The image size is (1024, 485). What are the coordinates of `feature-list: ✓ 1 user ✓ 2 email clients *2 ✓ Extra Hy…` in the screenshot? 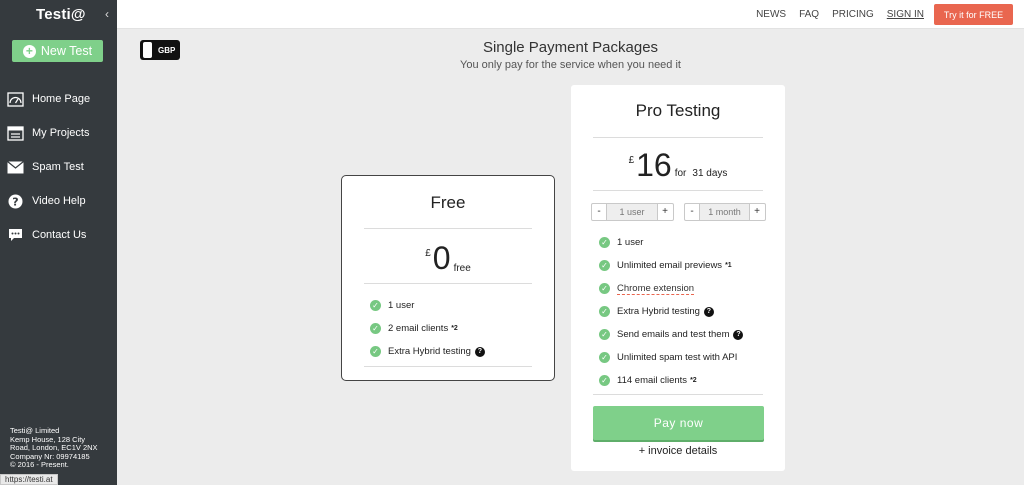 It's located at (448, 328).